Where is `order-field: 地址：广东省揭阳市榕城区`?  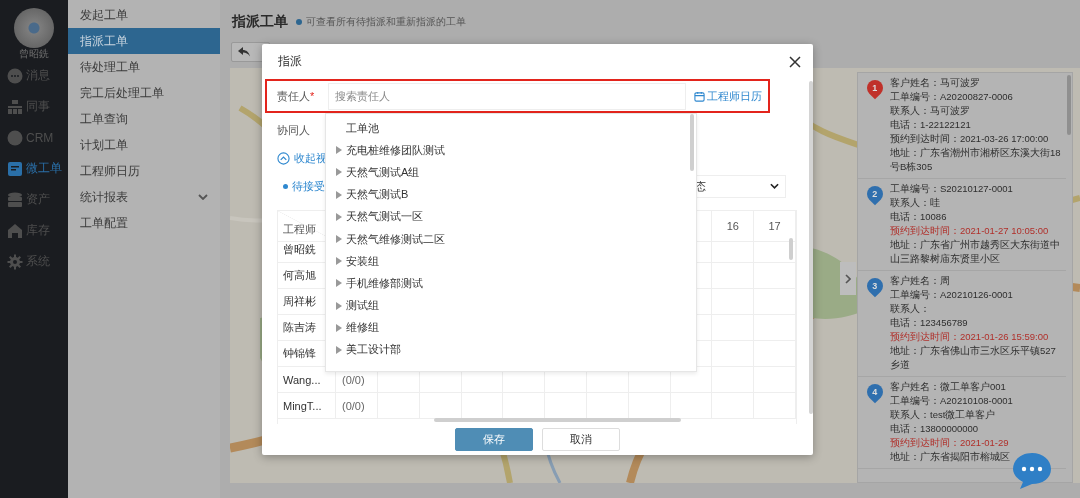 order-field: 地址：广东省揭阳市榕城区 is located at coordinates (977, 457).